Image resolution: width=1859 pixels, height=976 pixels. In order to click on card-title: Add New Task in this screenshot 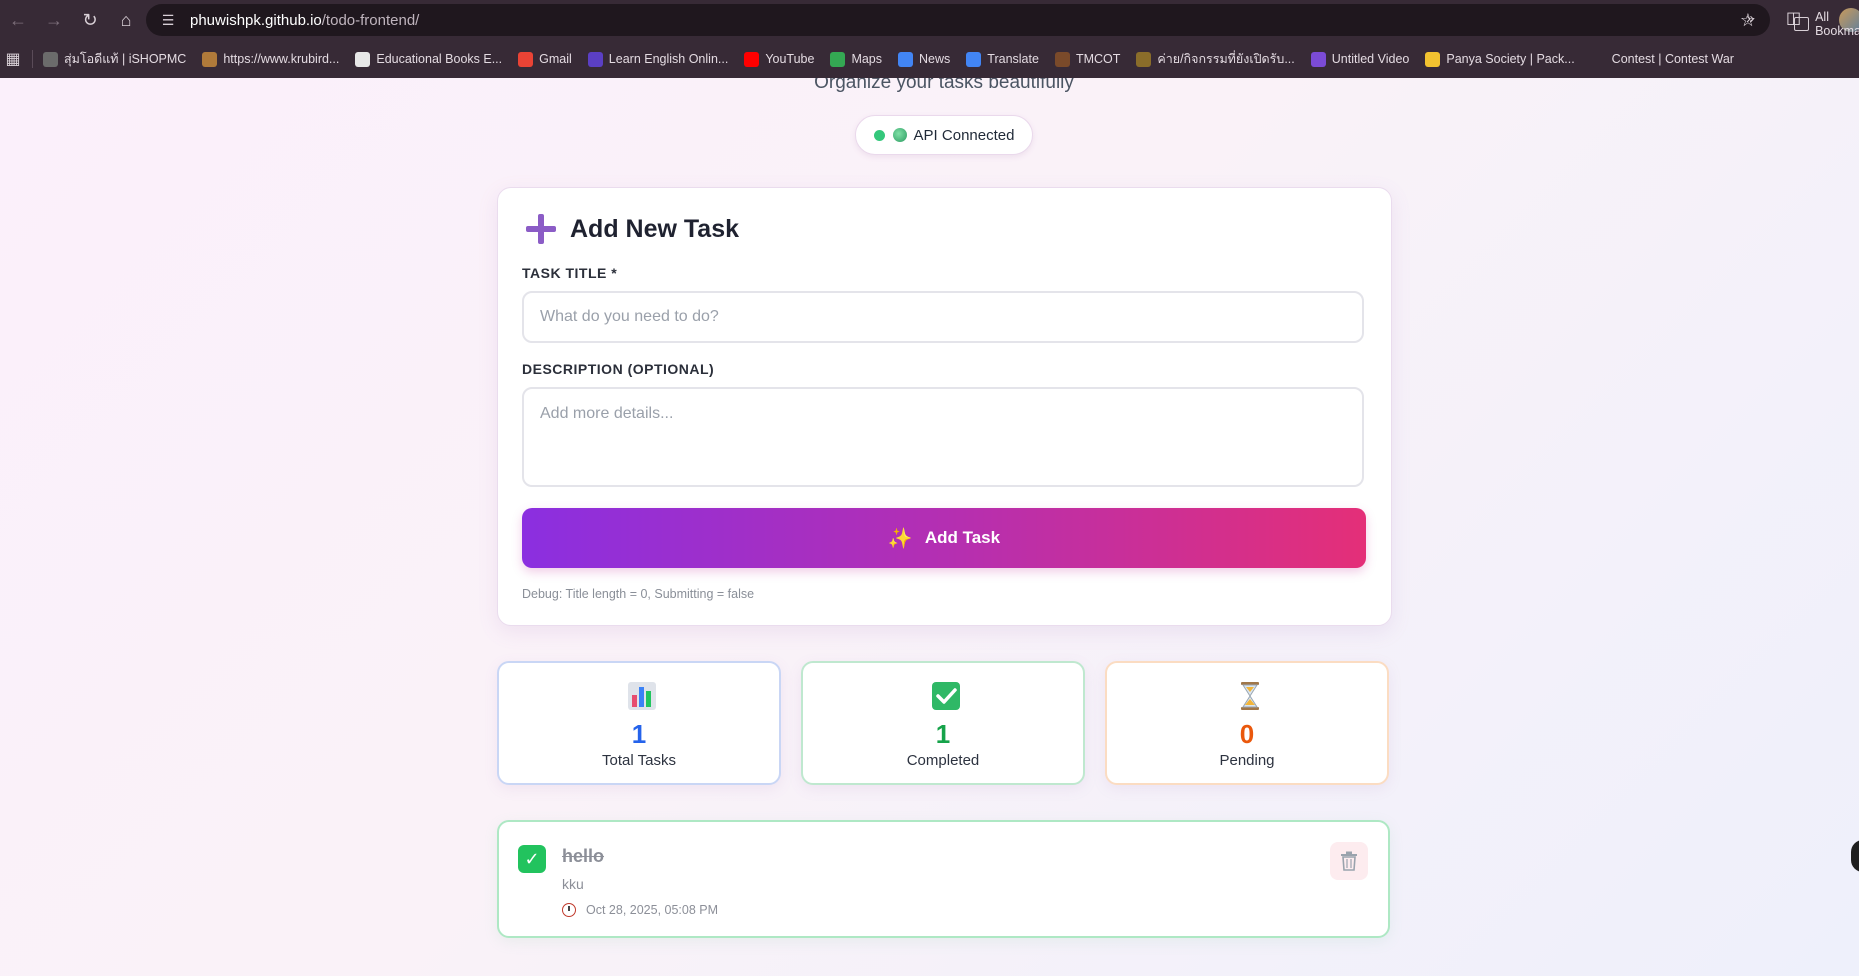, I will do `click(655, 228)`.